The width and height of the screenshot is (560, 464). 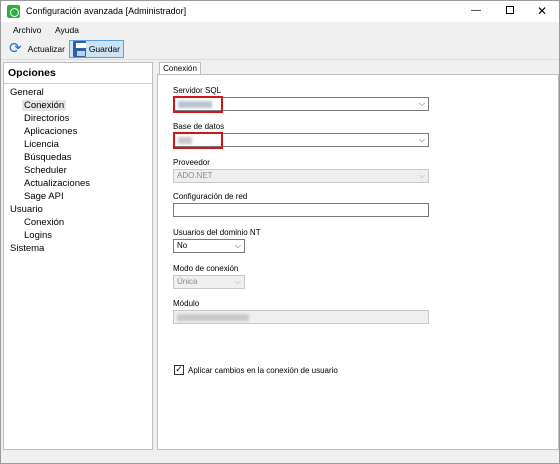 I want to click on status-bar, so click(x=280, y=457).